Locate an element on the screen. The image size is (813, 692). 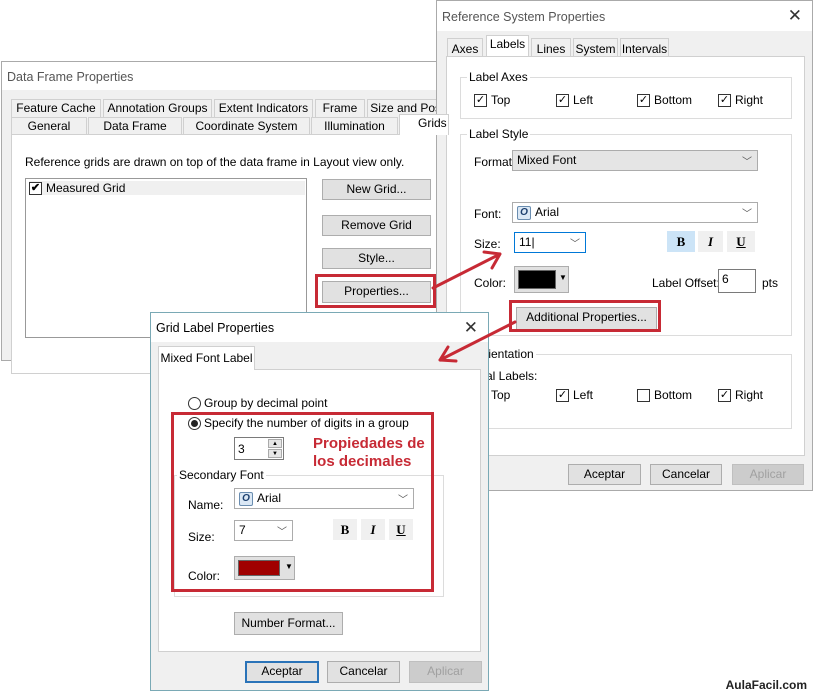
annotation-arrows is located at coordinates (474, 306).